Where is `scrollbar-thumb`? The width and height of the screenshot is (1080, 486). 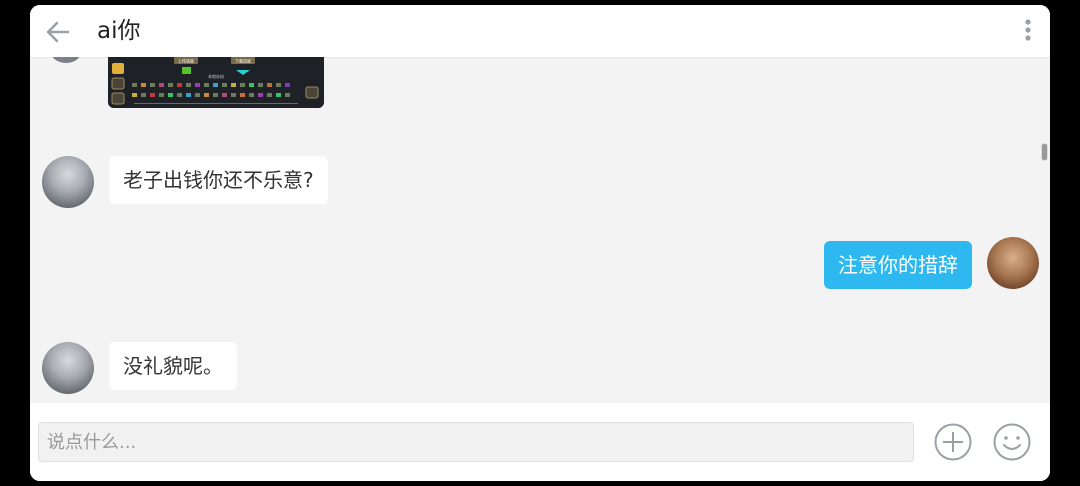 scrollbar-thumb is located at coordinates (1044, 152).